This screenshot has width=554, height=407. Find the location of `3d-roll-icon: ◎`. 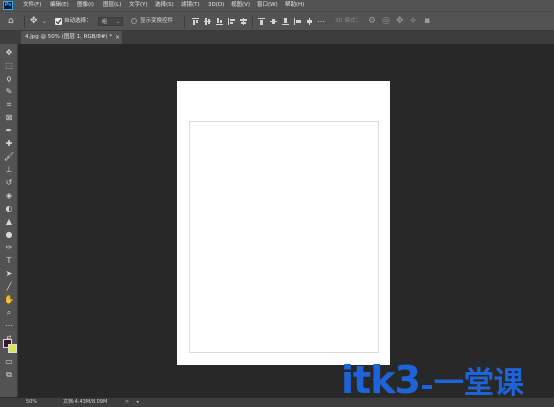

3d-roll-icon: ◎ is located at coordinates (386, 21).